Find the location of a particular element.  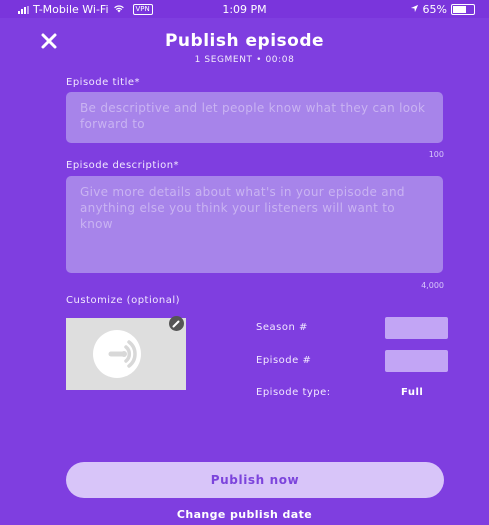

episode-description-counter: 4,000 is located at coordinates (432, 285).